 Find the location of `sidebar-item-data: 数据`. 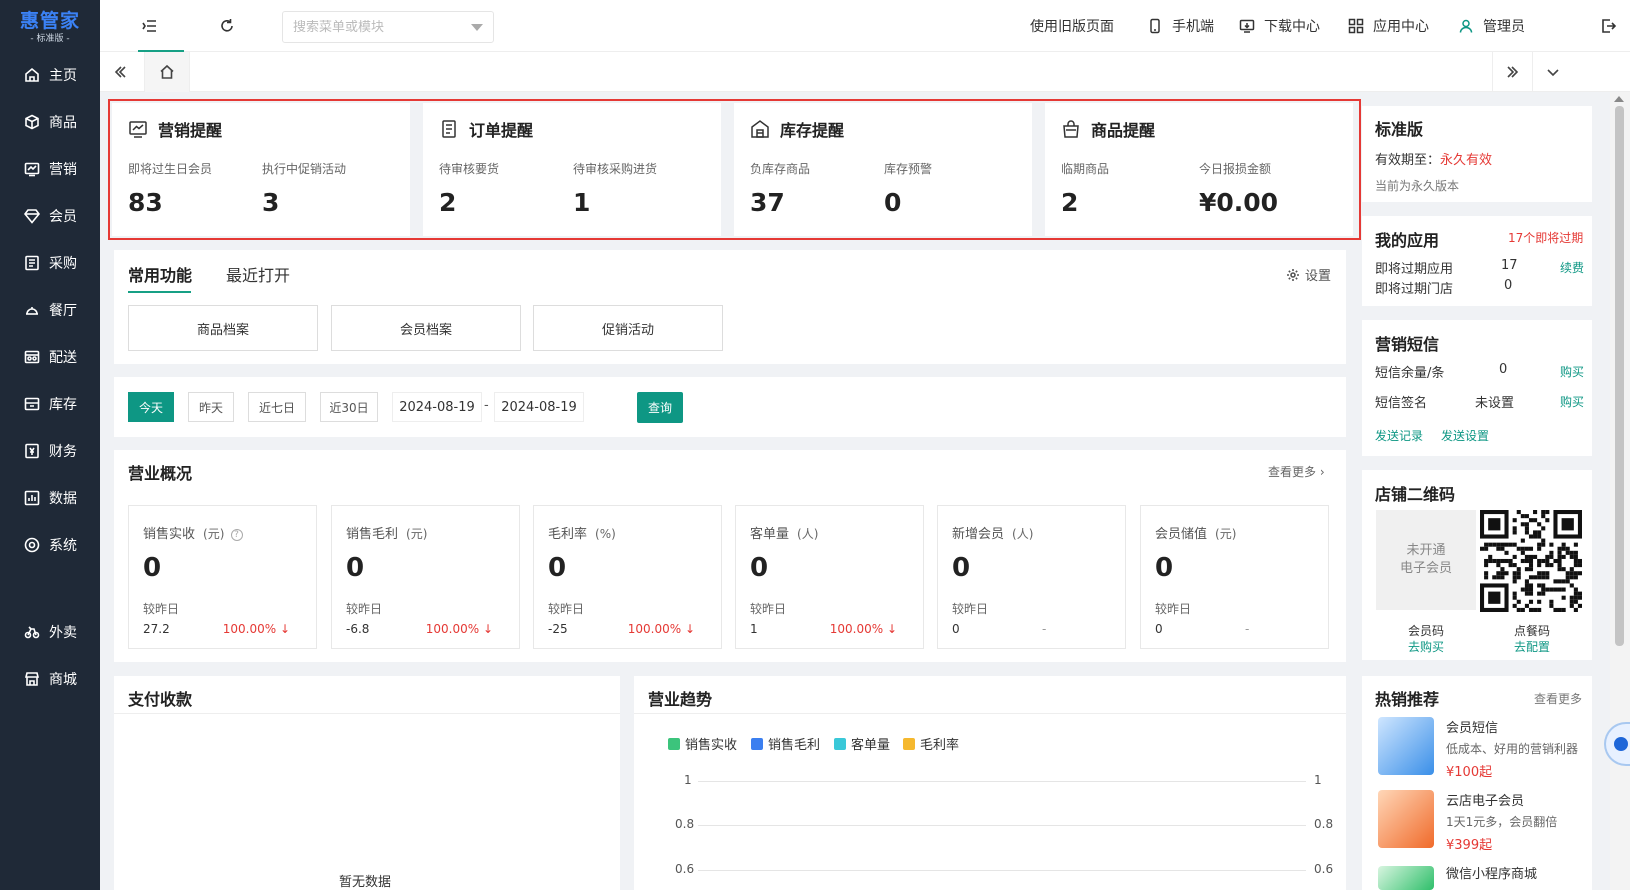

sidebar-item-data: 数据 is located at coordinates (50, 498).